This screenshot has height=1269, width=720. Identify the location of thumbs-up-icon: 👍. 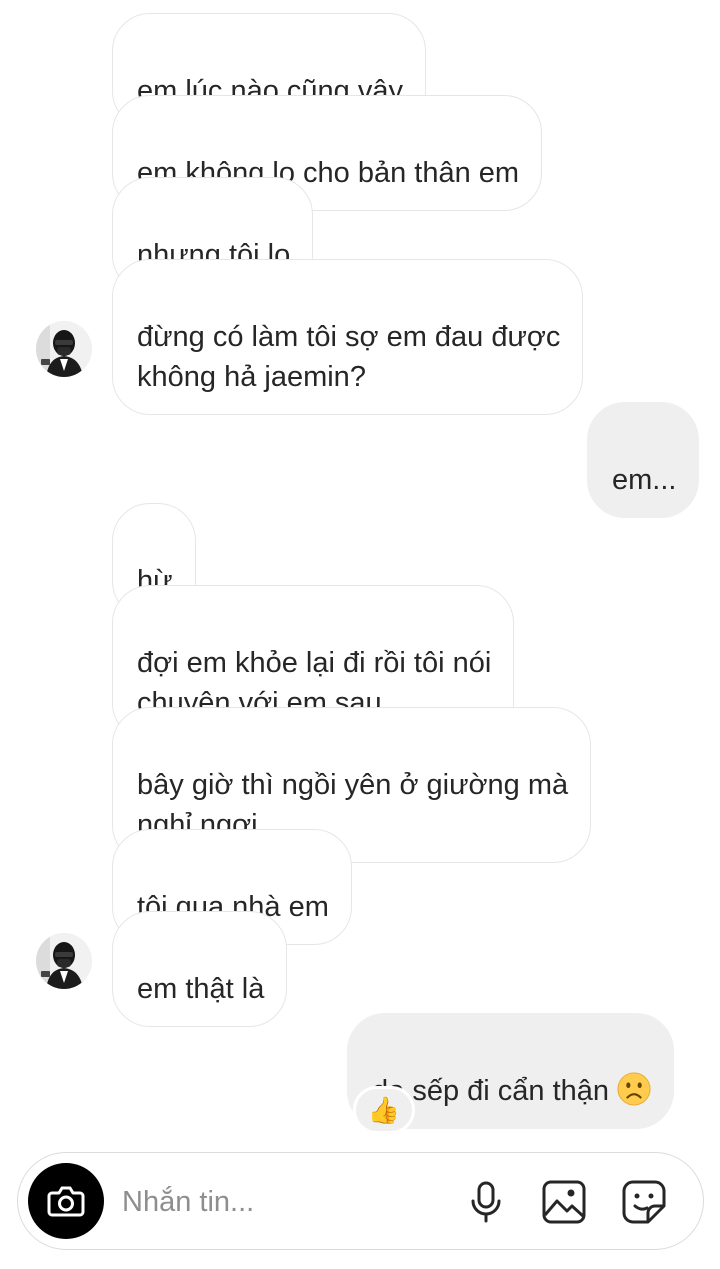
(384, 1109).